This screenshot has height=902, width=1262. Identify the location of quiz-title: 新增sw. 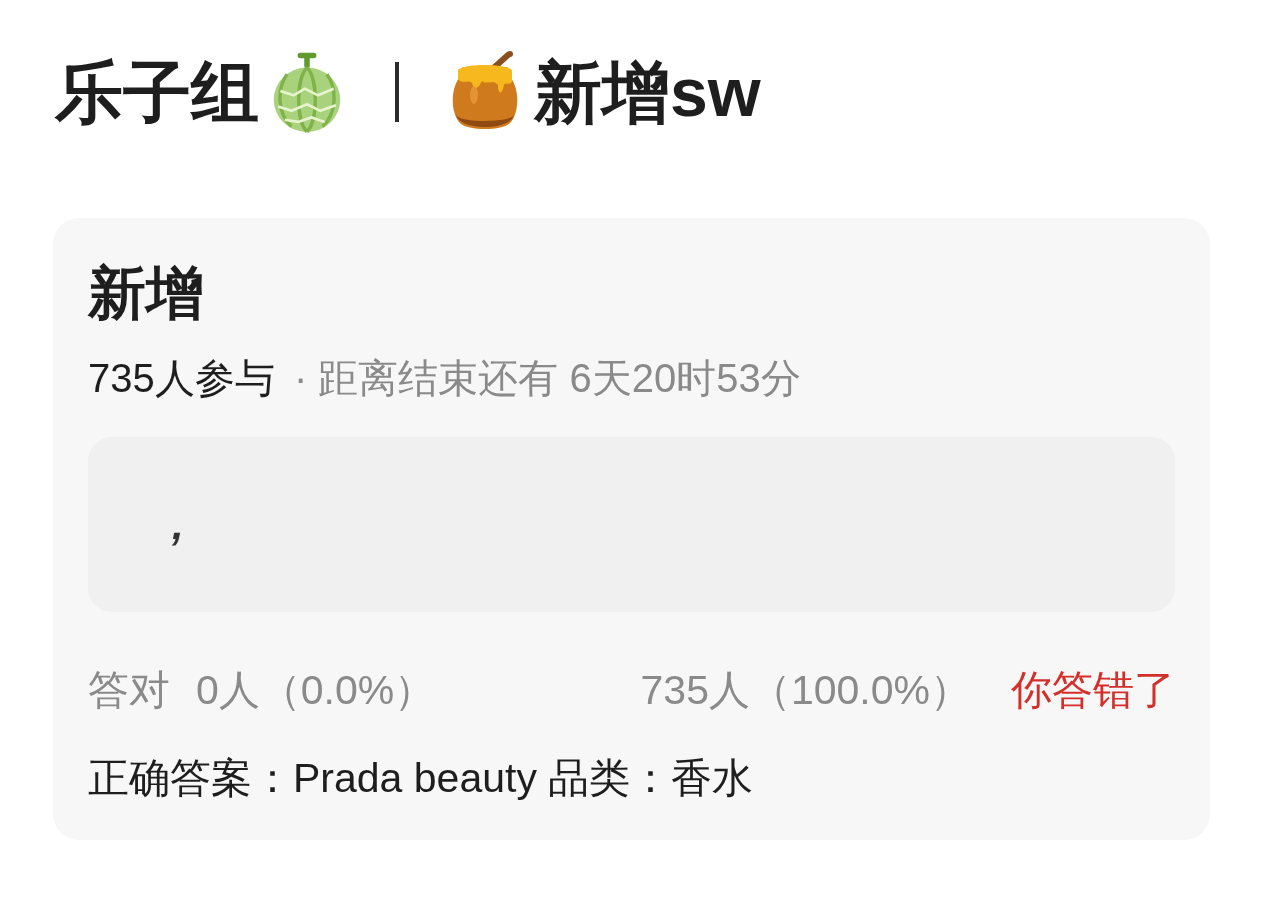
(647, 92).